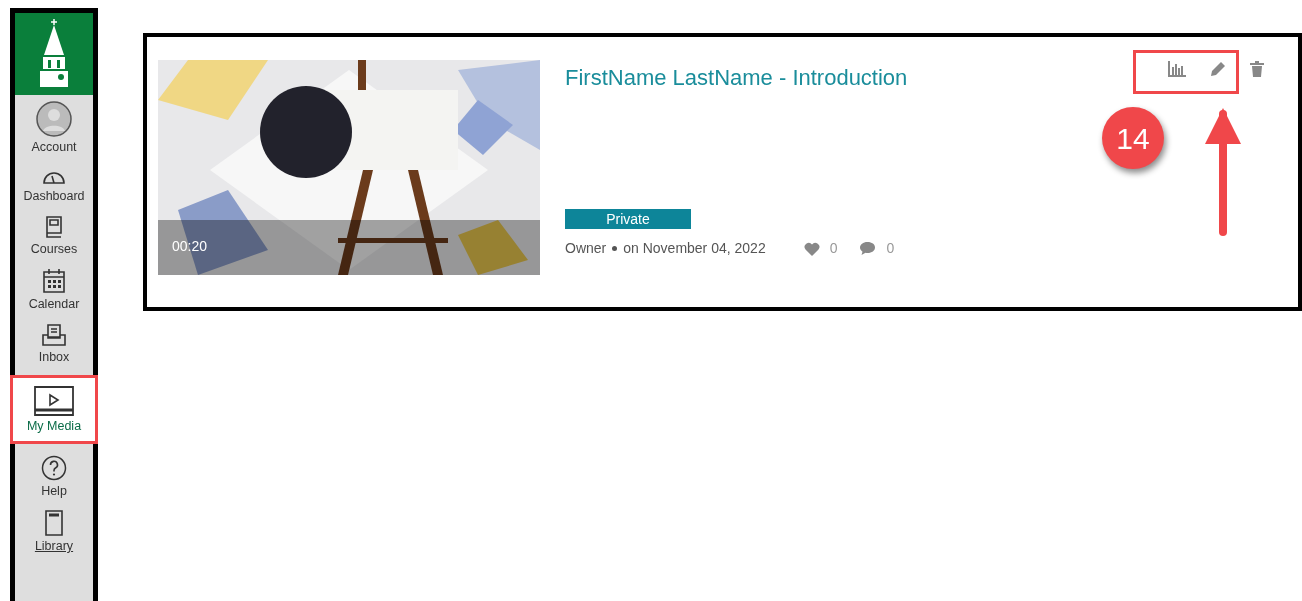 This screenshot has width=1302, height=601. Describe the element at coordinates (54, 491) in the screenshot. I see `nav-label: Help` at that location.